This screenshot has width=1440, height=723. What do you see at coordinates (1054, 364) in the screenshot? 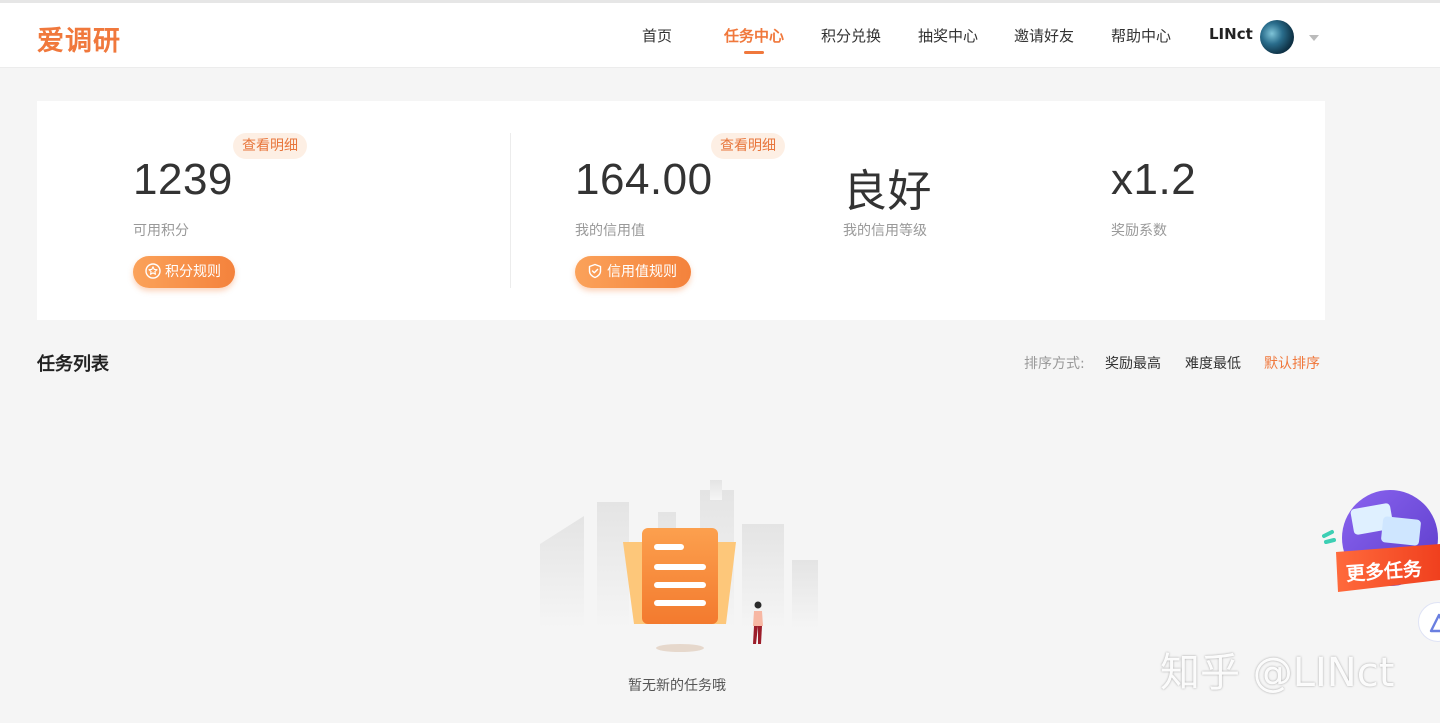
I see `sort-label: 排序方式:` at bounding box center [1054, 364].